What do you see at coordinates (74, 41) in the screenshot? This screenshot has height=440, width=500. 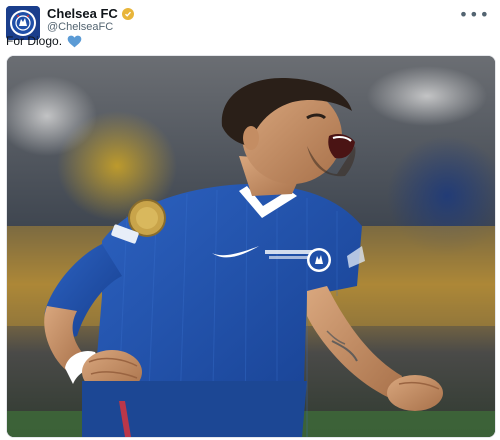 I see `blue-heart-icon` at bounding box center [74, 41].